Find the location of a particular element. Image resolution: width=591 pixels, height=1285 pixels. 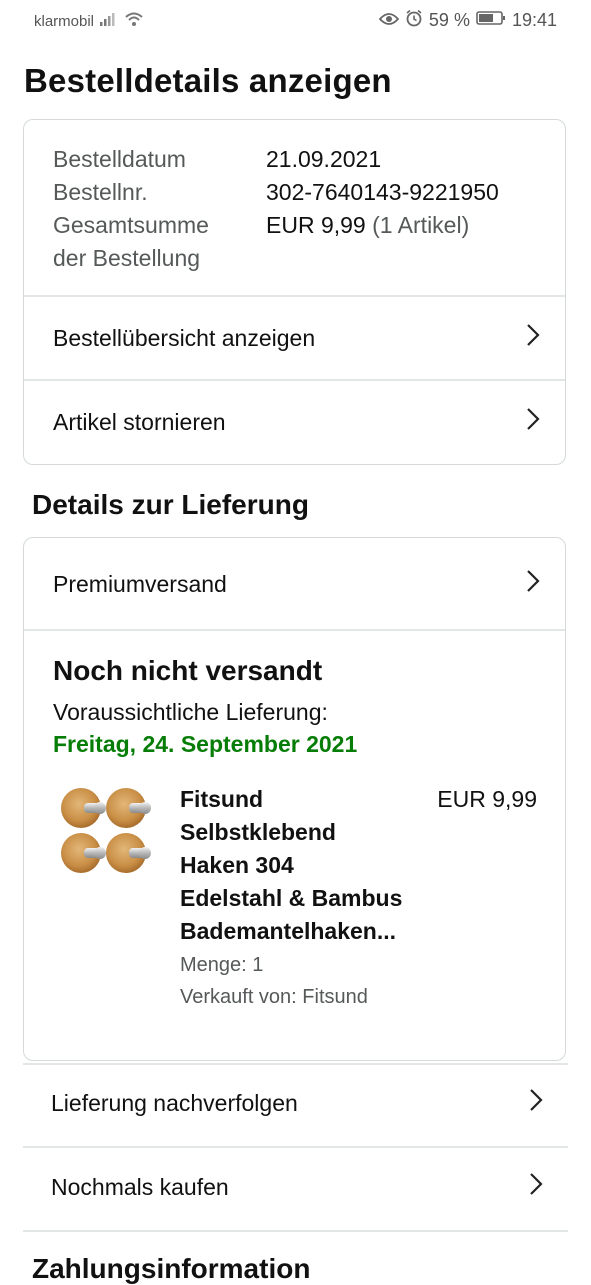

wifi-icon is located at coordinates (134, 21).